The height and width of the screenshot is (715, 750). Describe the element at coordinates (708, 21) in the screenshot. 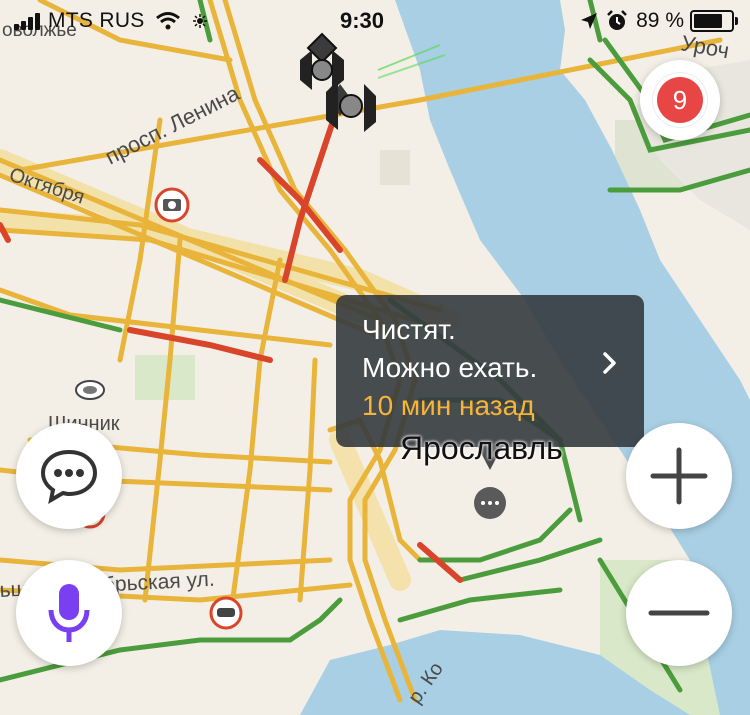

I see `battery-fill` at that location.